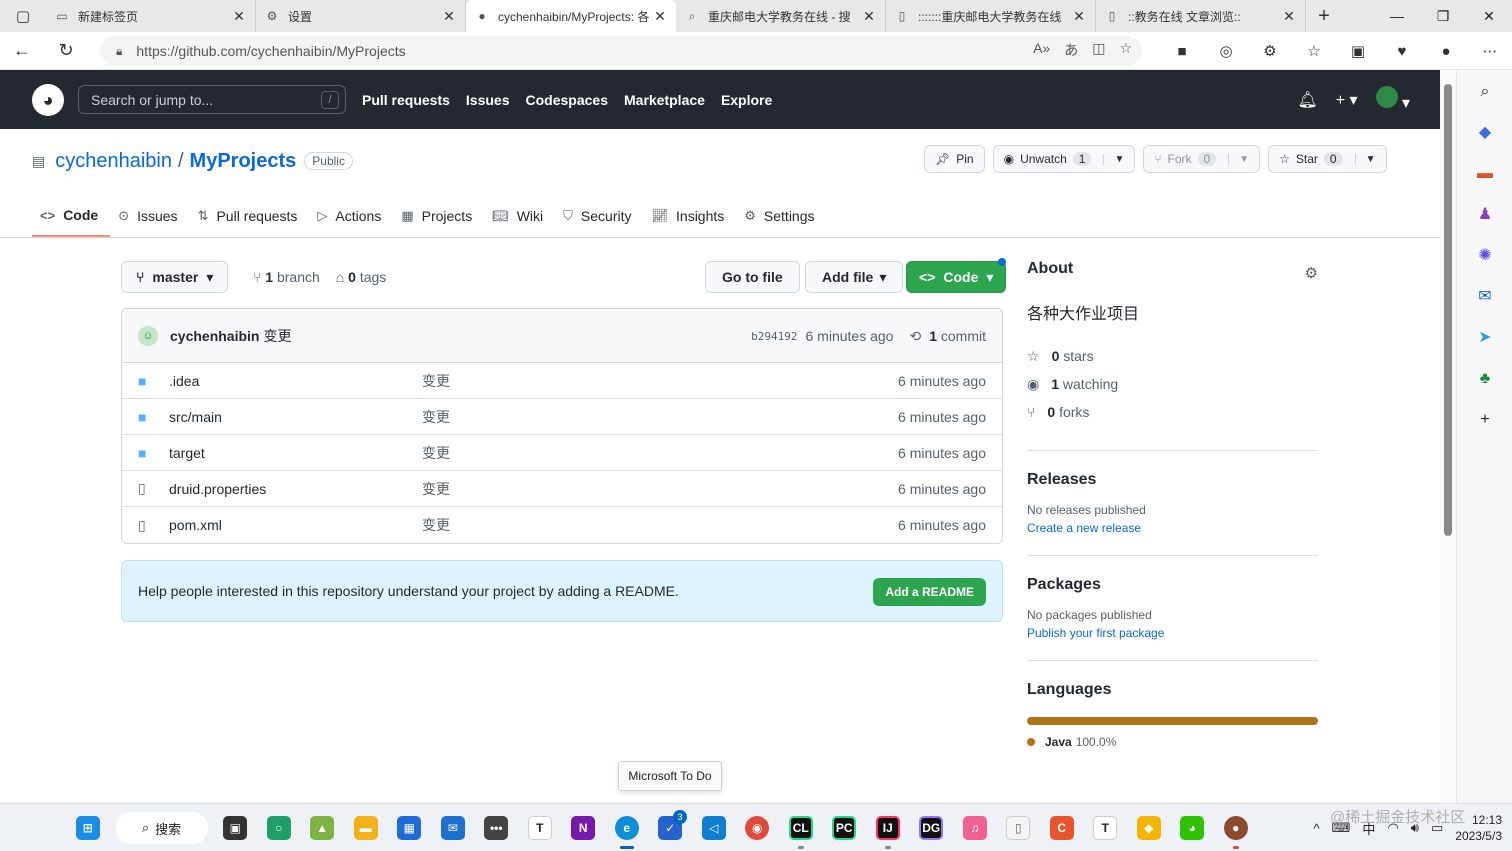  Describe the element at coordinates (1327, 159) in the screenshot. I see `star-button: ☆ Star 0 ▼` at that location.